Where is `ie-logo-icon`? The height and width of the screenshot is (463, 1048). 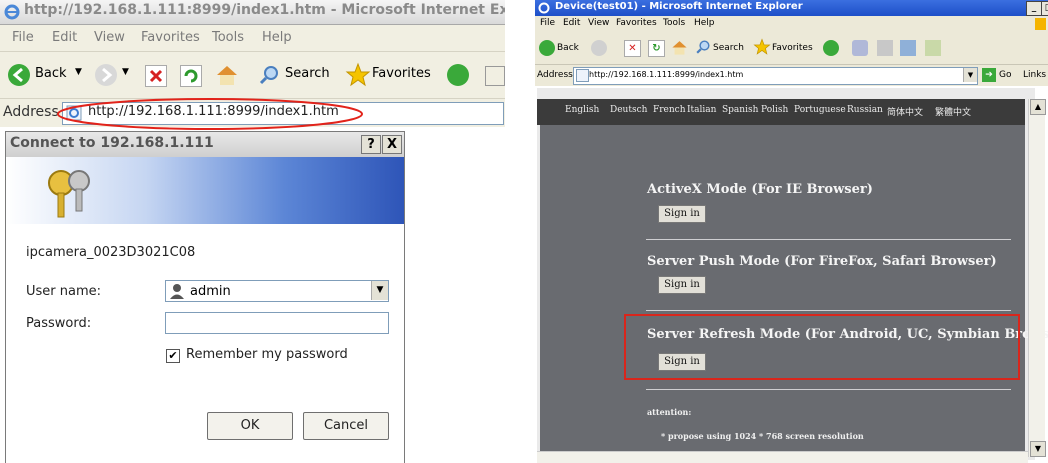 ie-logo-icon is located at coordinates (544, 8).